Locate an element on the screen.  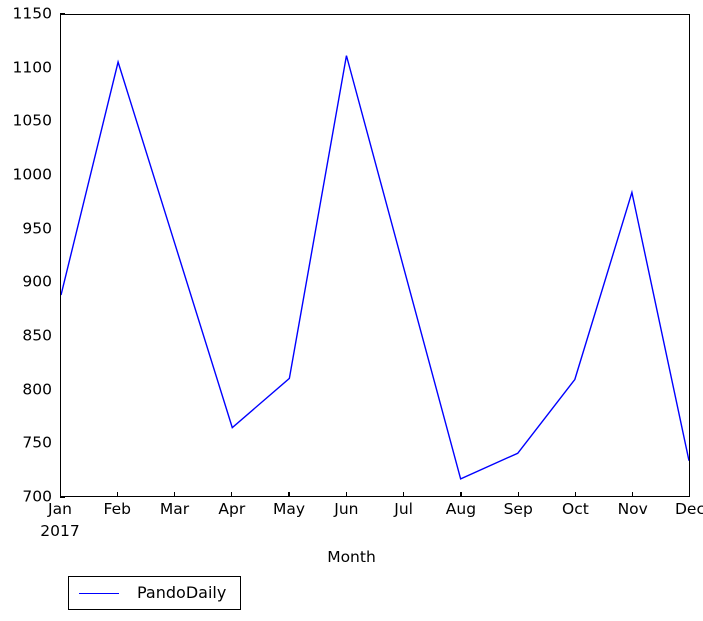
y-axis-tick-label: 1000 is located at coordinates (32, 174).